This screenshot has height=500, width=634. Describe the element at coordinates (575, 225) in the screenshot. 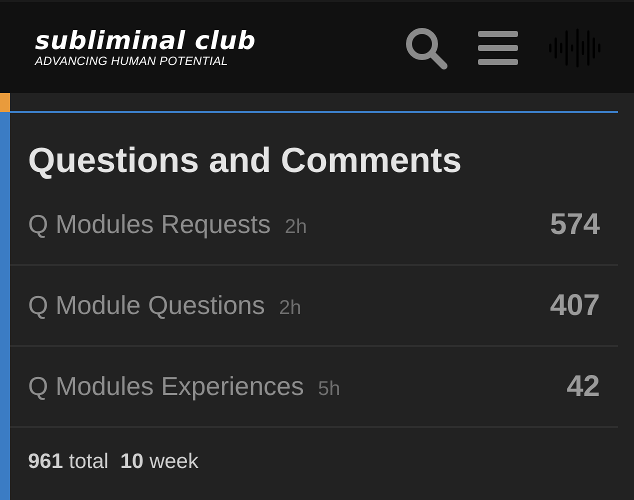

I see `topic-count: 574` at that location.